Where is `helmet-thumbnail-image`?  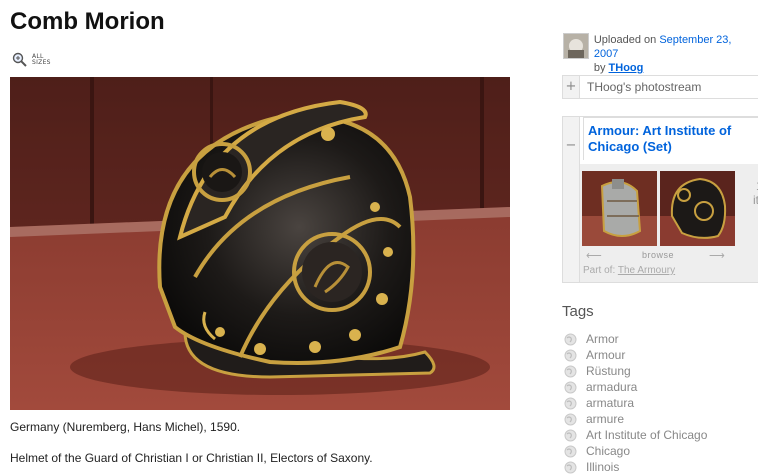
helmet-thumbnail-image is located at coordinates (697, 208).